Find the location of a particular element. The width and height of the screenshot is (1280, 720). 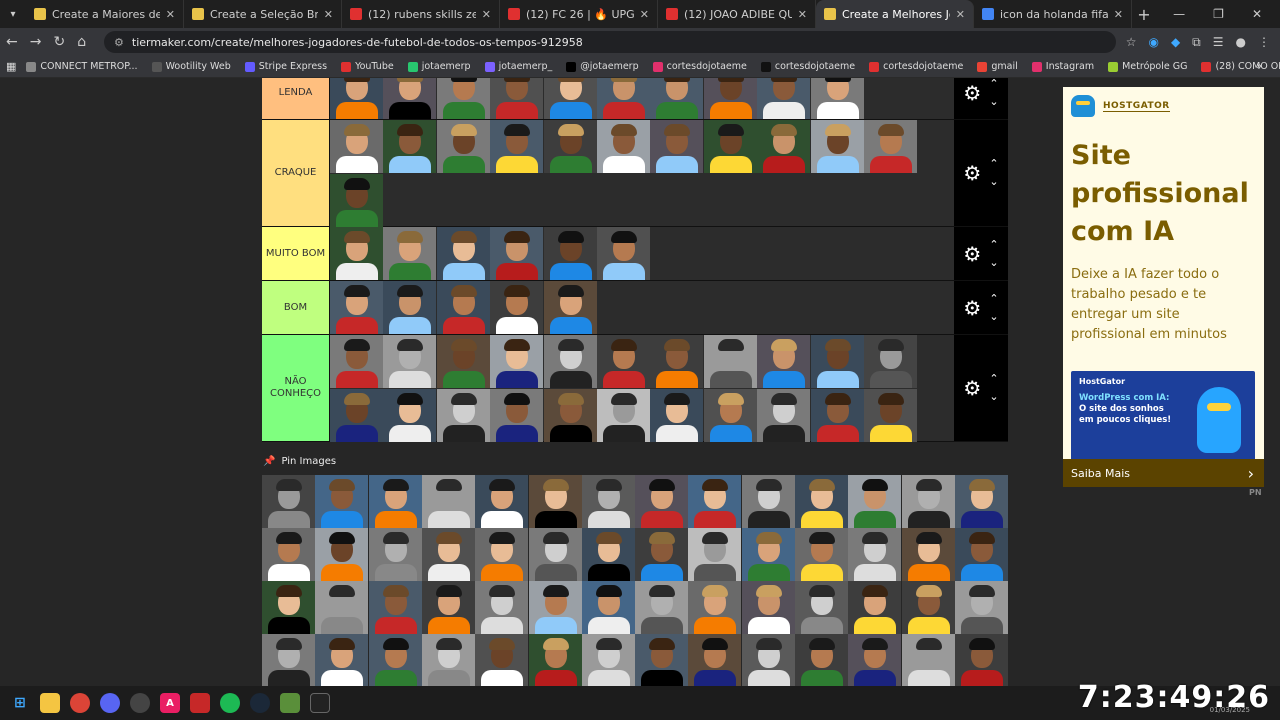

browser-tab: (12) FC 26 | 🔥 UPGRADE FANT ✕ is located at coordinates (579, 14).